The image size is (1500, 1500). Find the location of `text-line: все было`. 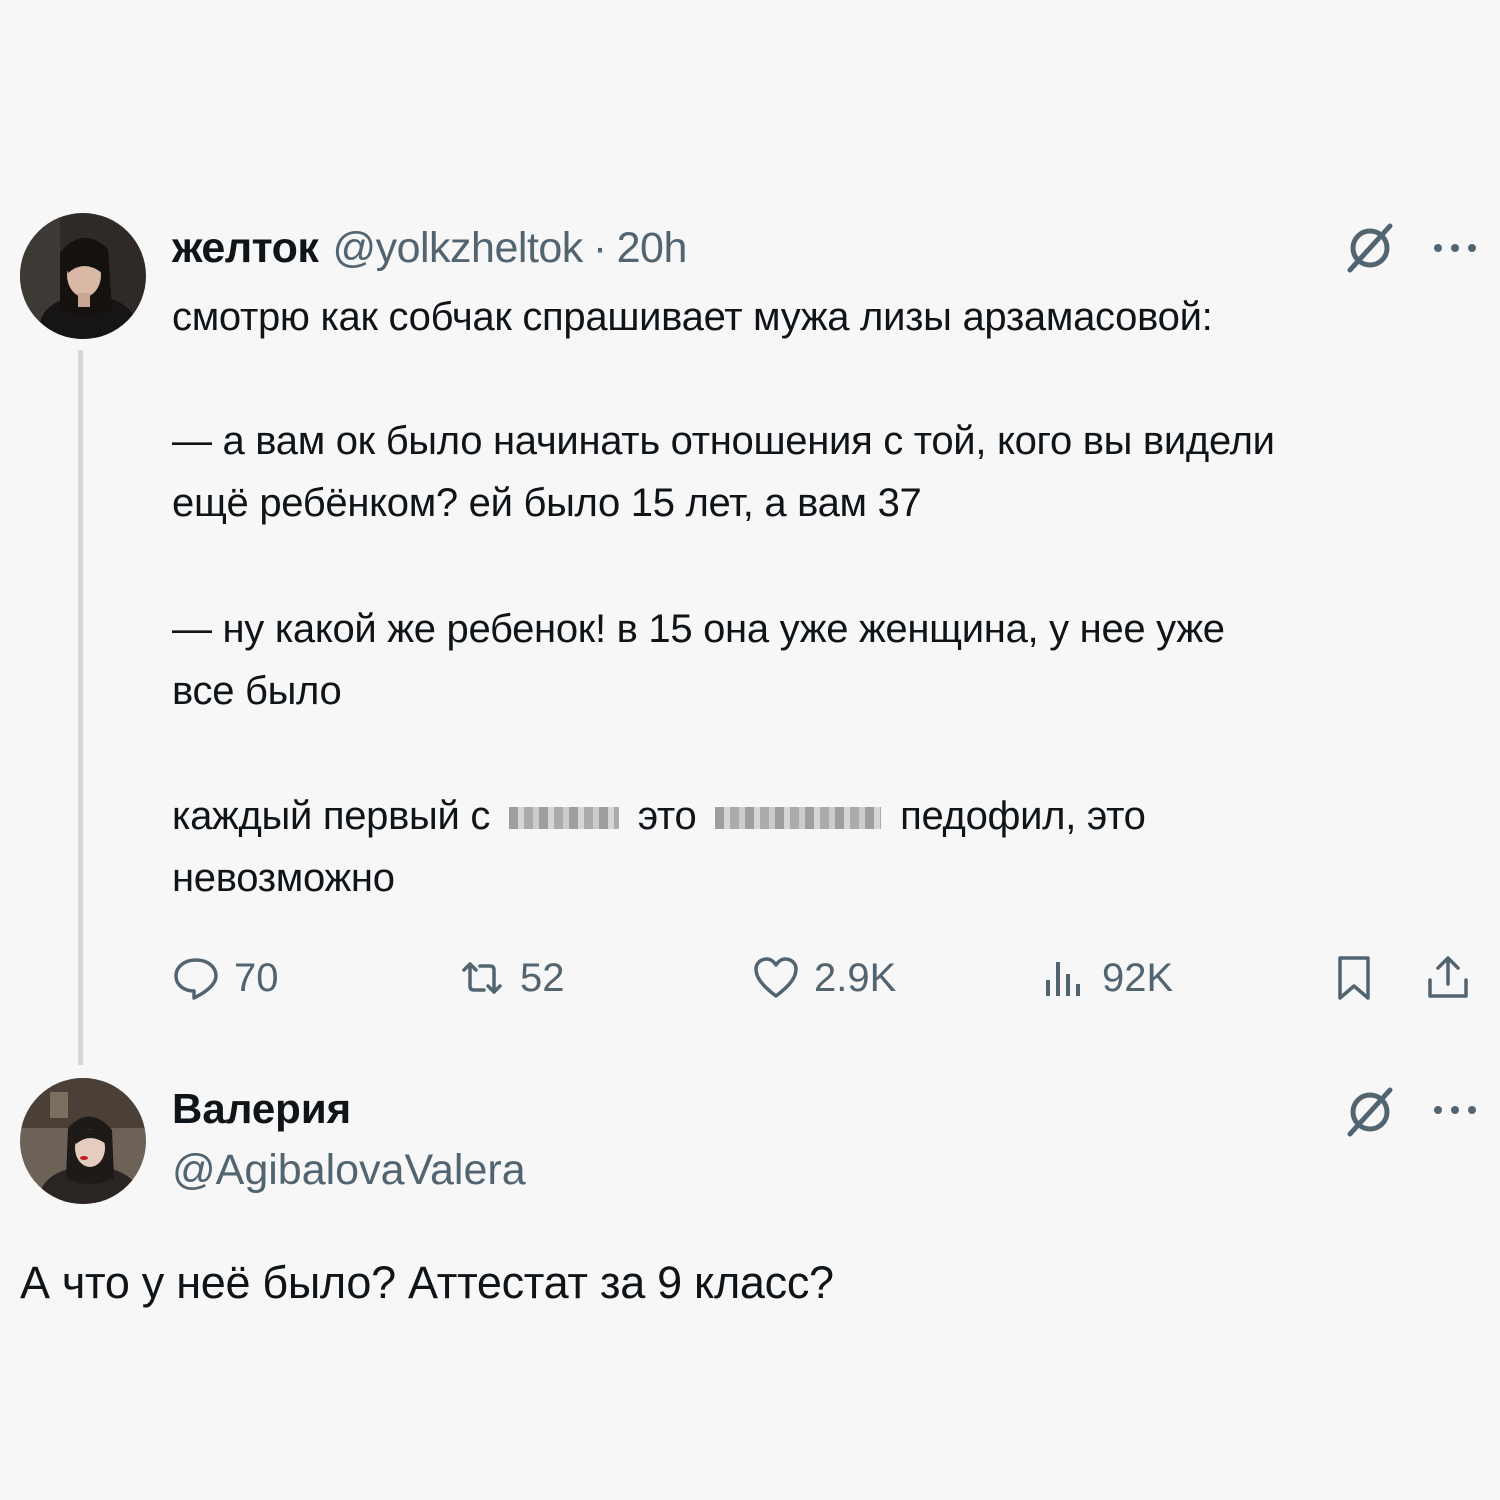

text-line: все было is located at coordinates (257, 691).